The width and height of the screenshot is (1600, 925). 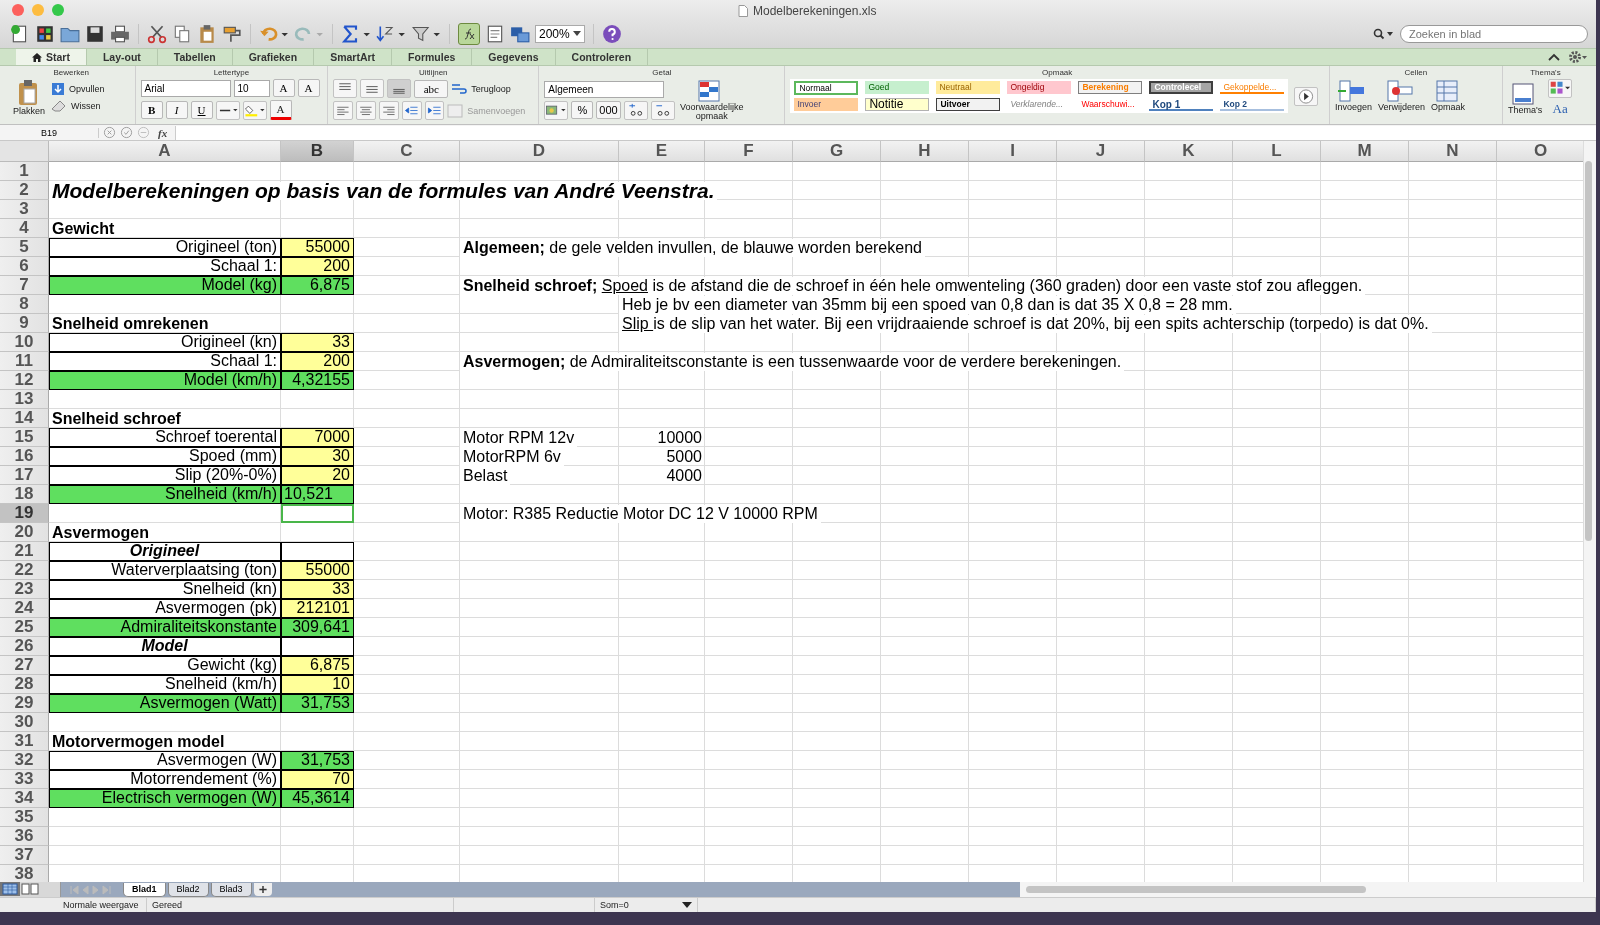 What do you see at coordinates (24, 228) in the screenshot?
I see `row-header: 4` at bounding box center [24, 228].